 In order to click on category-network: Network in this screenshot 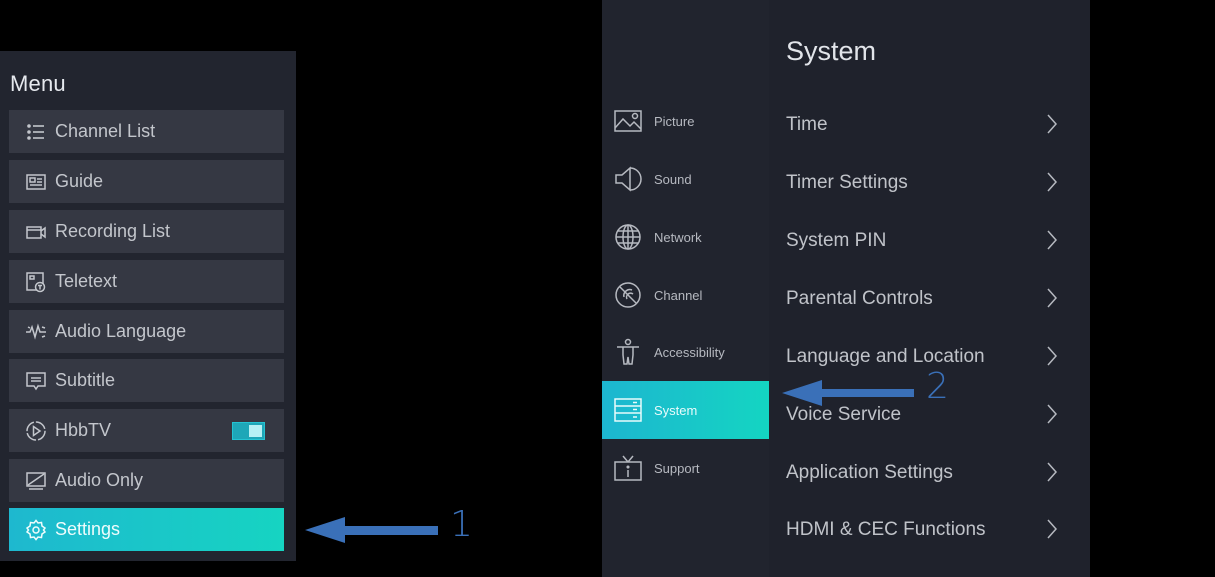, I will do `click(685, 237)`.